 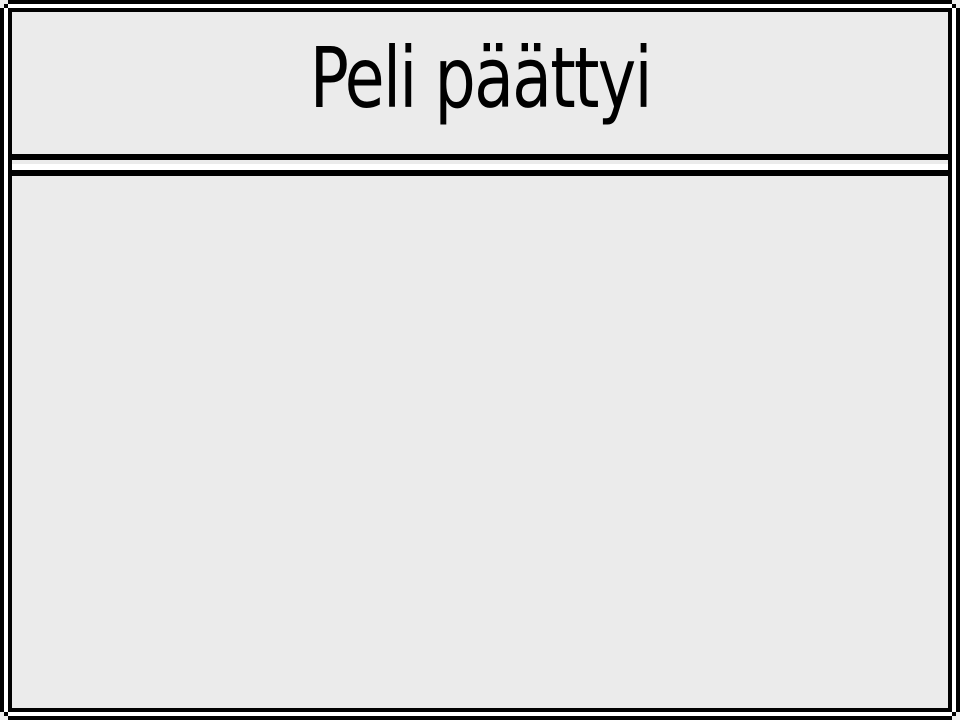 What do you see at coordinates (4, 4) in the screenshot?
I see `frame-corner-top-left` at bounding box center [4, 4].